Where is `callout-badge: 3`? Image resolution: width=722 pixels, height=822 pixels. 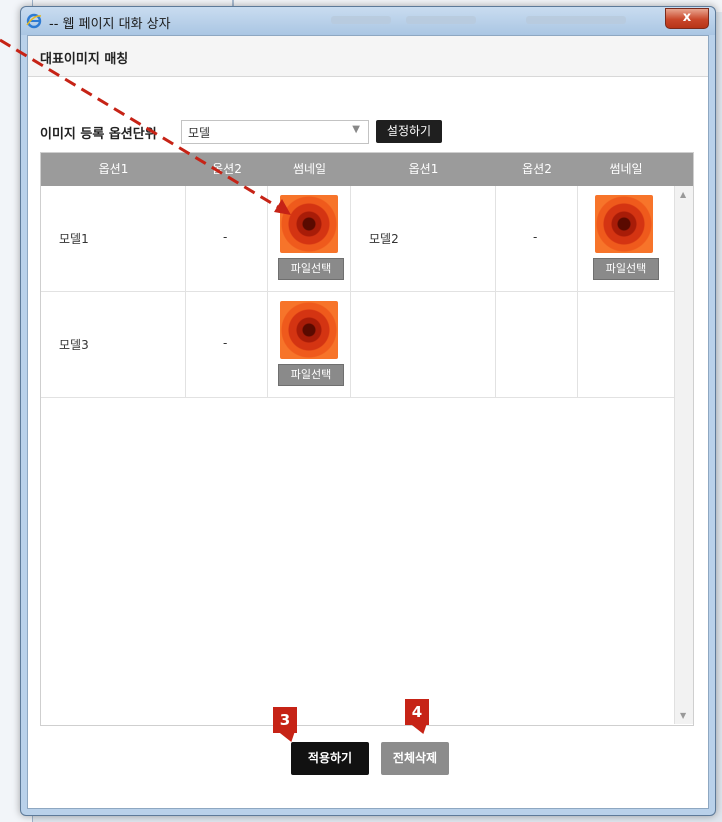
callout-badge: 3 is located at coordinates (285, 720).